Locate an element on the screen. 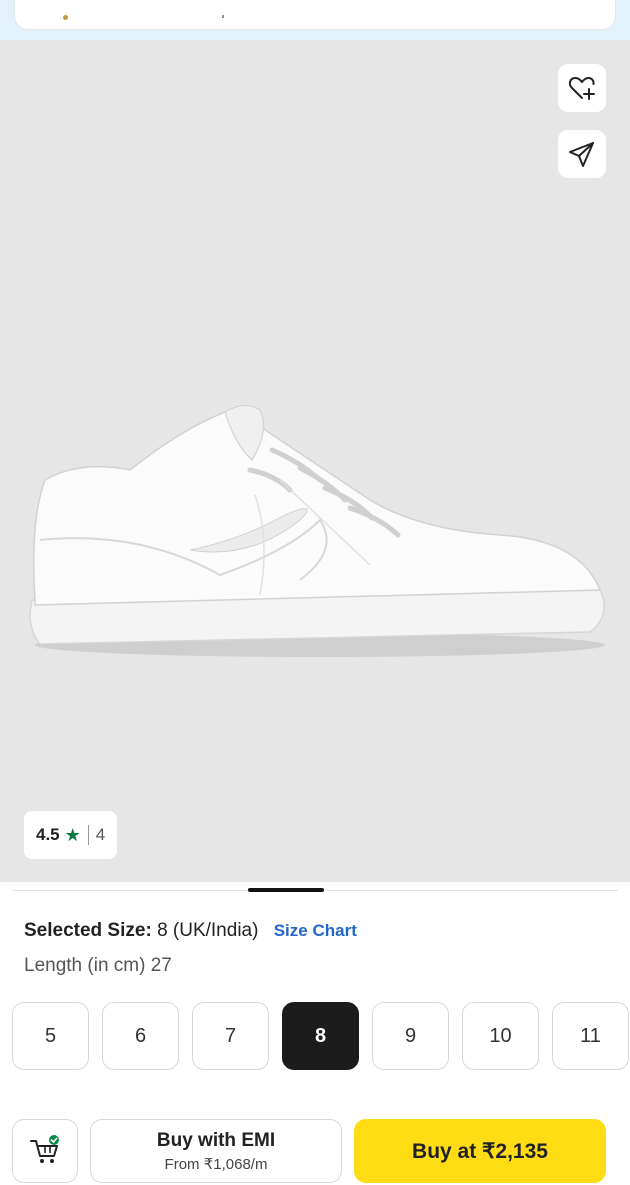 The height and width of the screenshot is (1185, 630). emi-subtitle: From ₹1,068/m is located at coordinates (216, 1164).